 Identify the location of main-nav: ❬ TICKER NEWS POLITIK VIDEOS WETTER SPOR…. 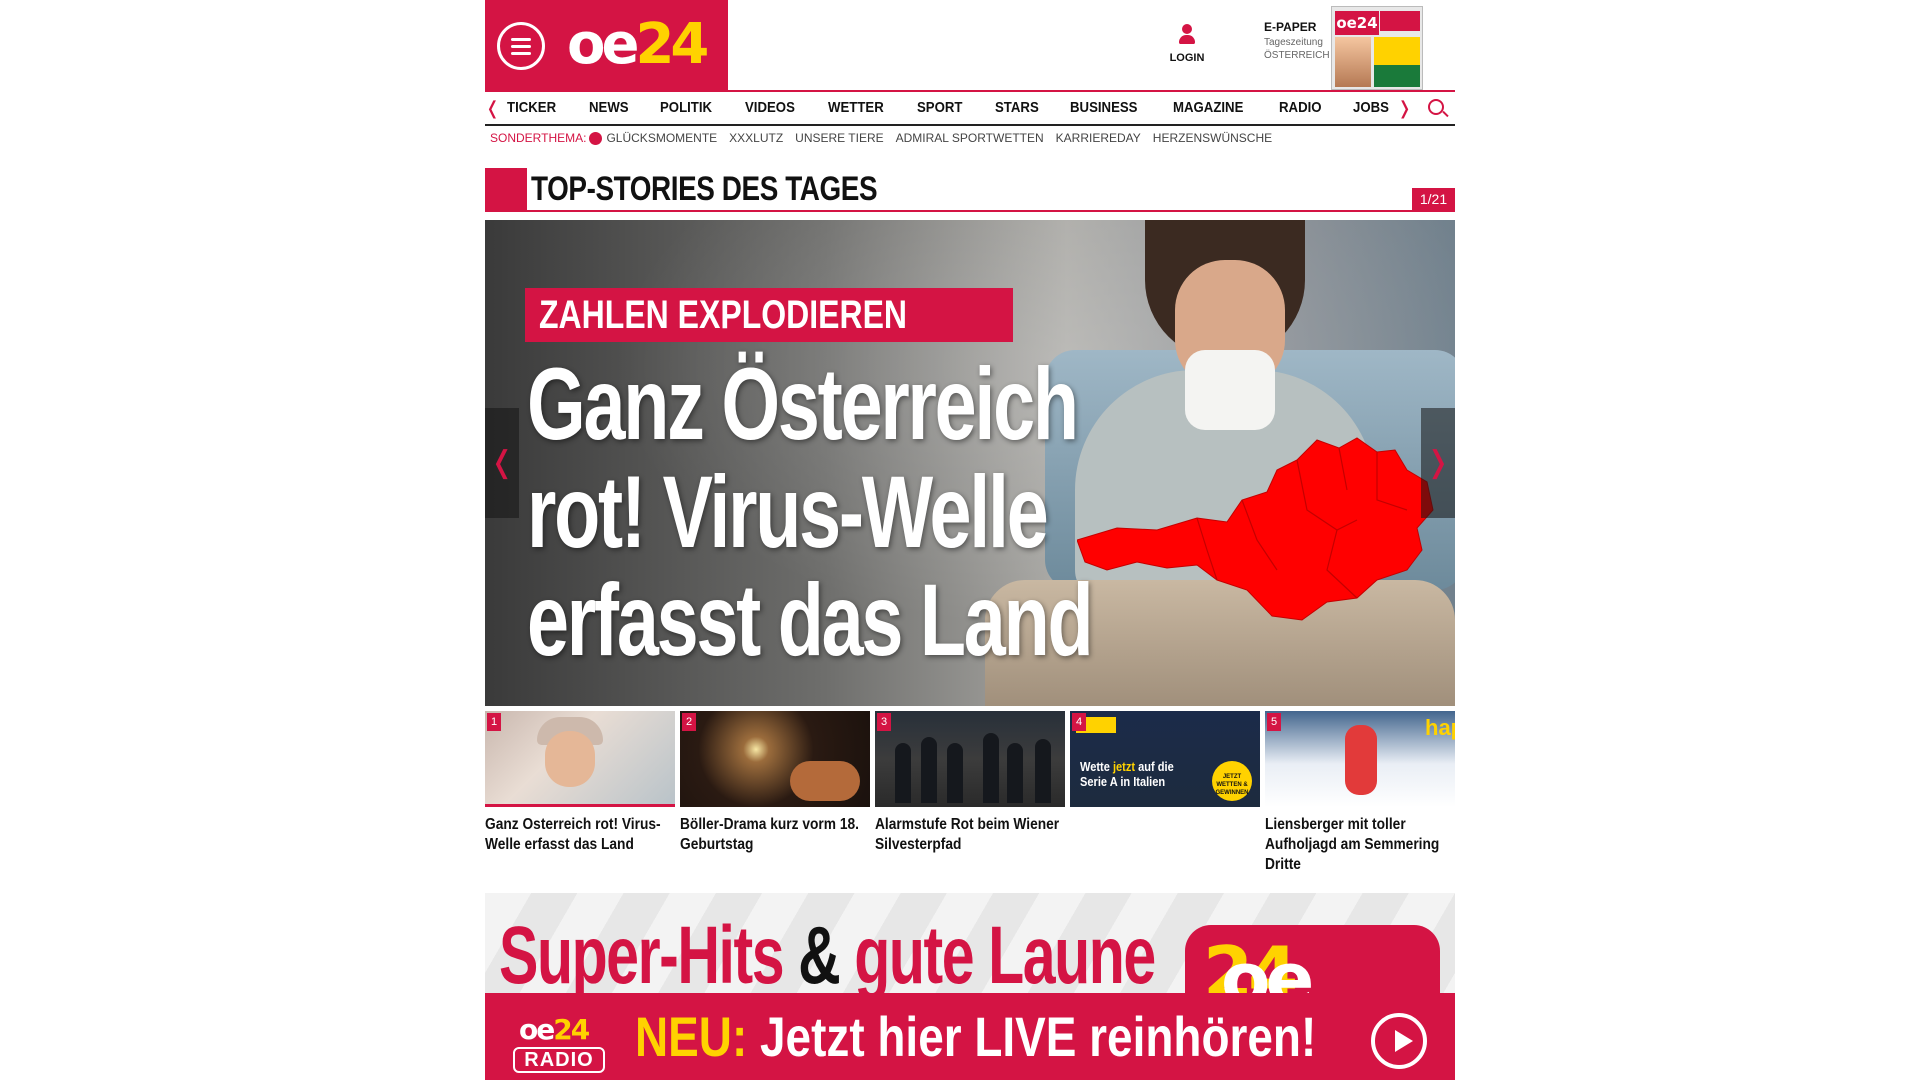
(970, 108).